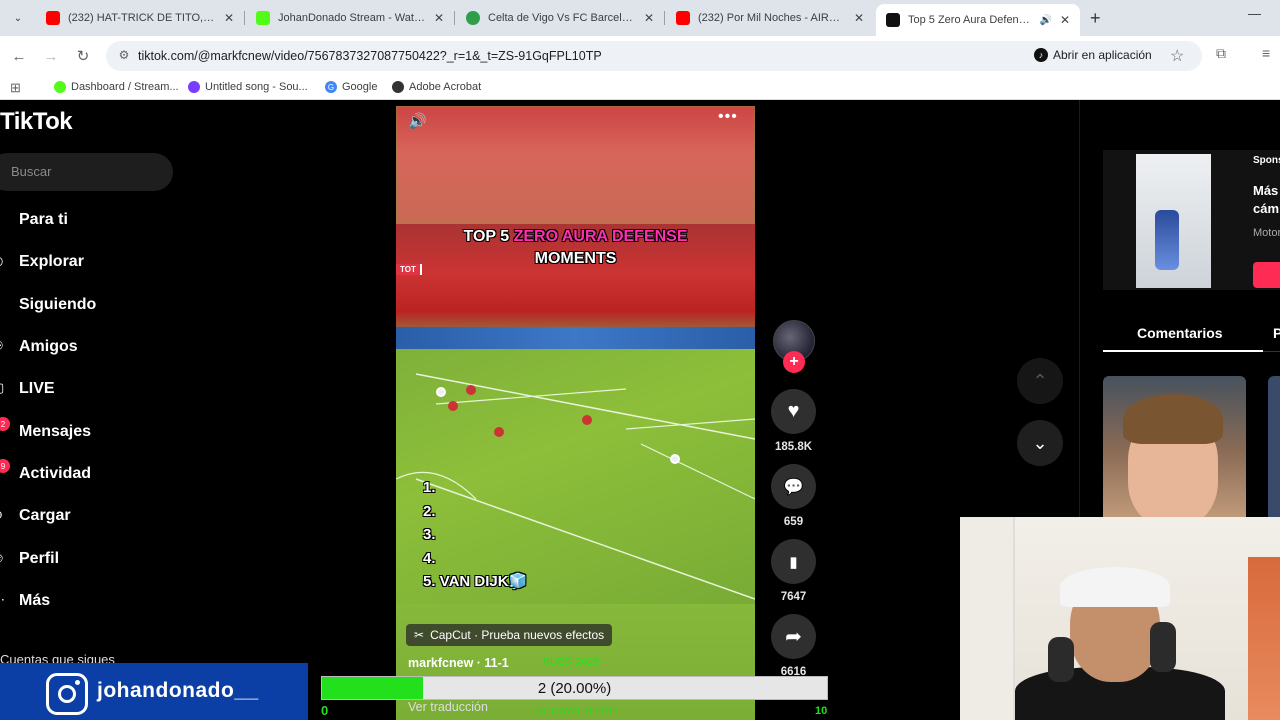  Describe the element at coordinates (1180, 333) in the screenshot. I see `tab-comments: Comentarios` at that location.